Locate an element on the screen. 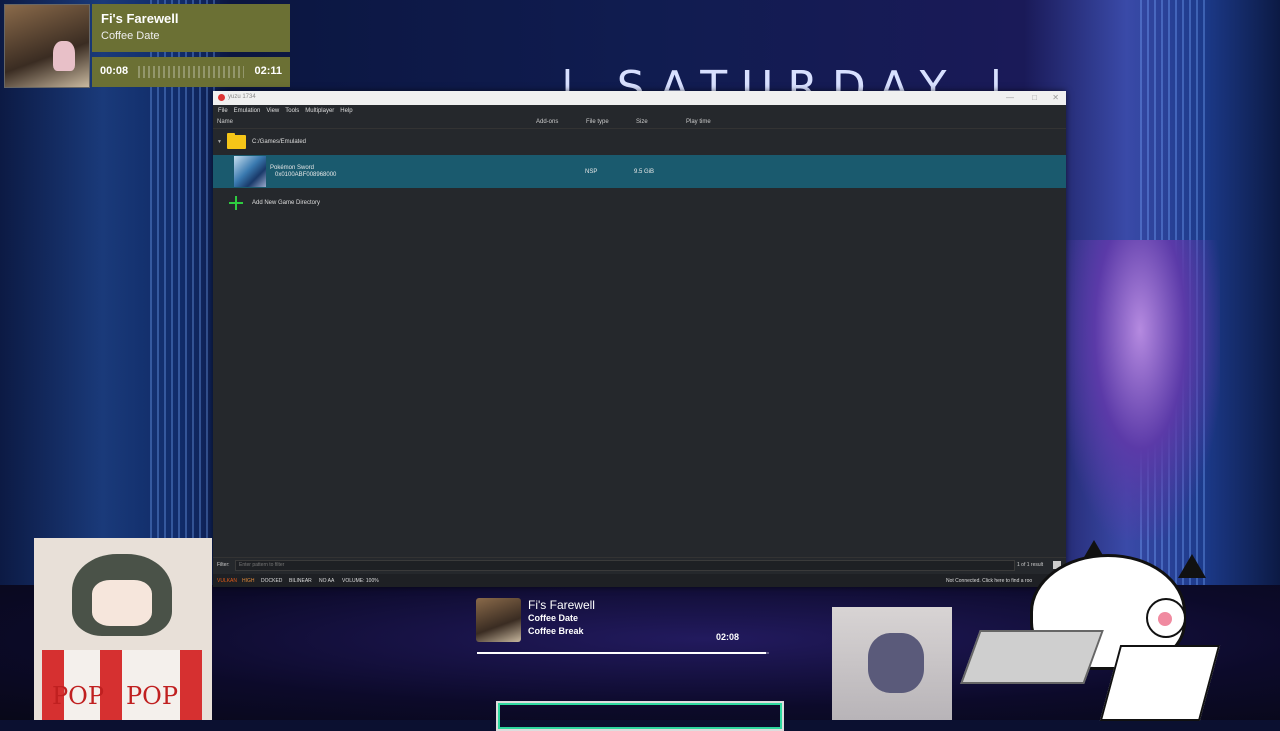 The image size is (1280, 731). bottom-song-title: Fi's Farewell is located at coordinates (561, 605).